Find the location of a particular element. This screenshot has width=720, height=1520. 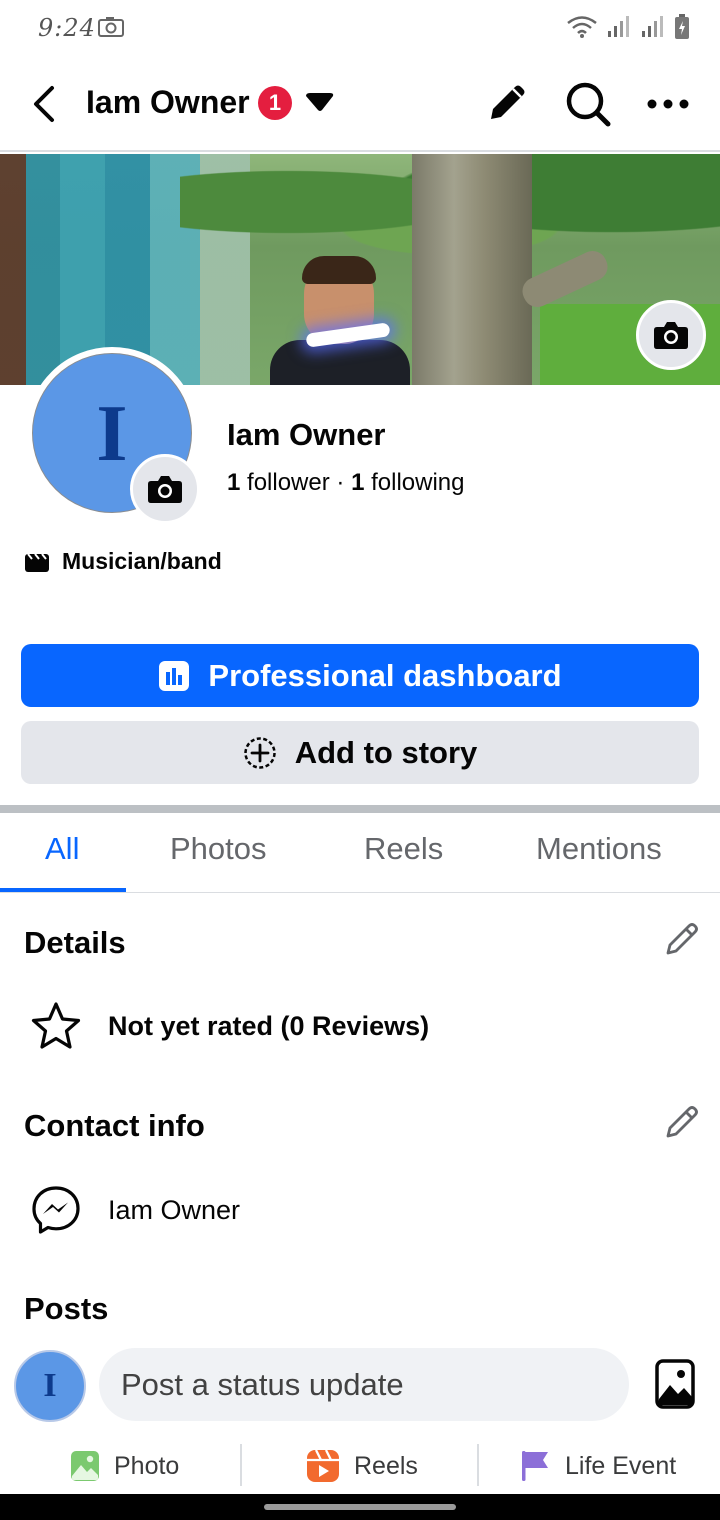

professional-dashboard-label: Professional dashboard is located at coordinates (385, 675).